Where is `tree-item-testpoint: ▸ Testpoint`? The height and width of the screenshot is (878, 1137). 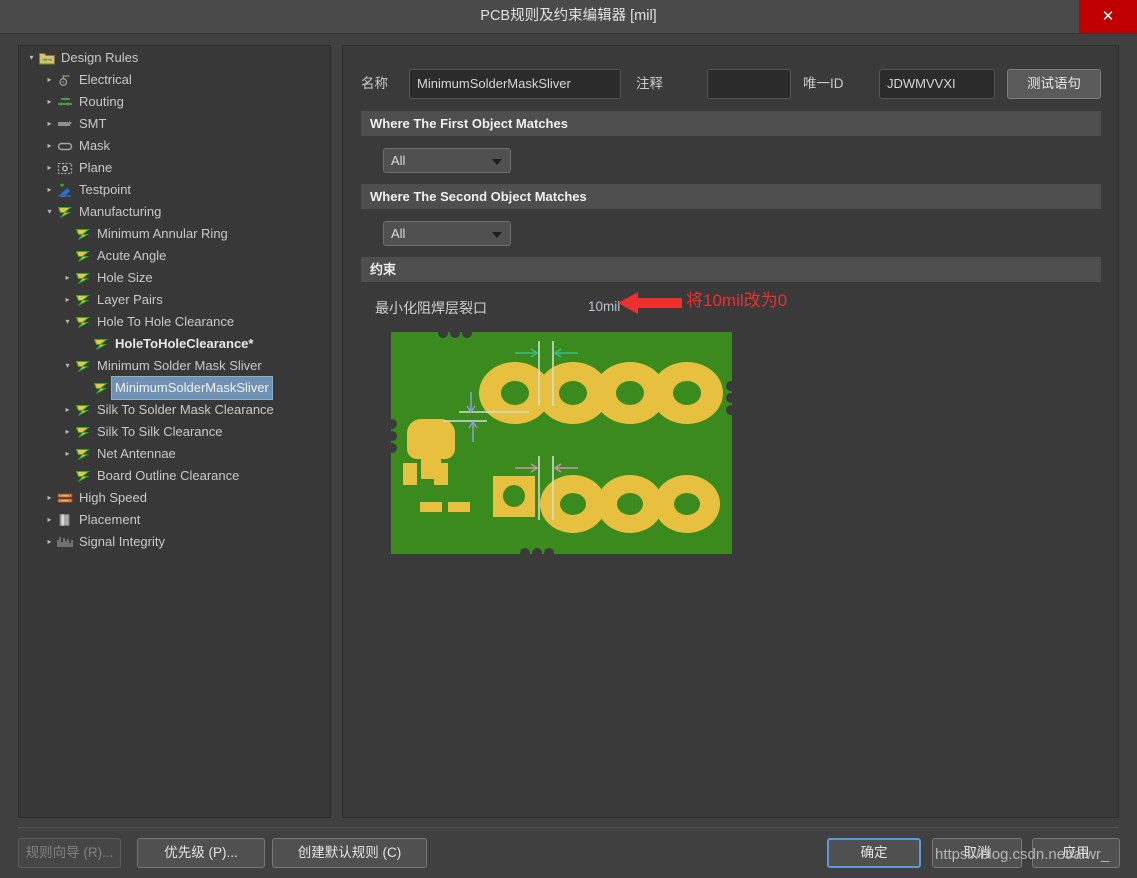
tree-item-testpoint: ▸ Testpoint is located at coordinates (174, 189).